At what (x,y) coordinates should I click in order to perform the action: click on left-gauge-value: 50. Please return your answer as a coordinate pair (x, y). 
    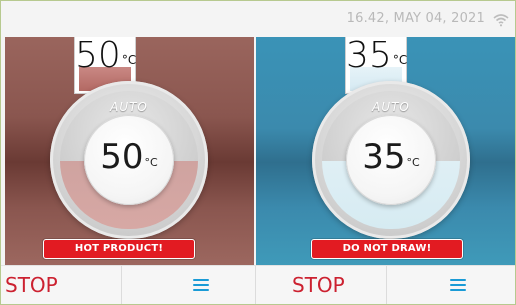
    Looking at the image, I should click on (98, 56).